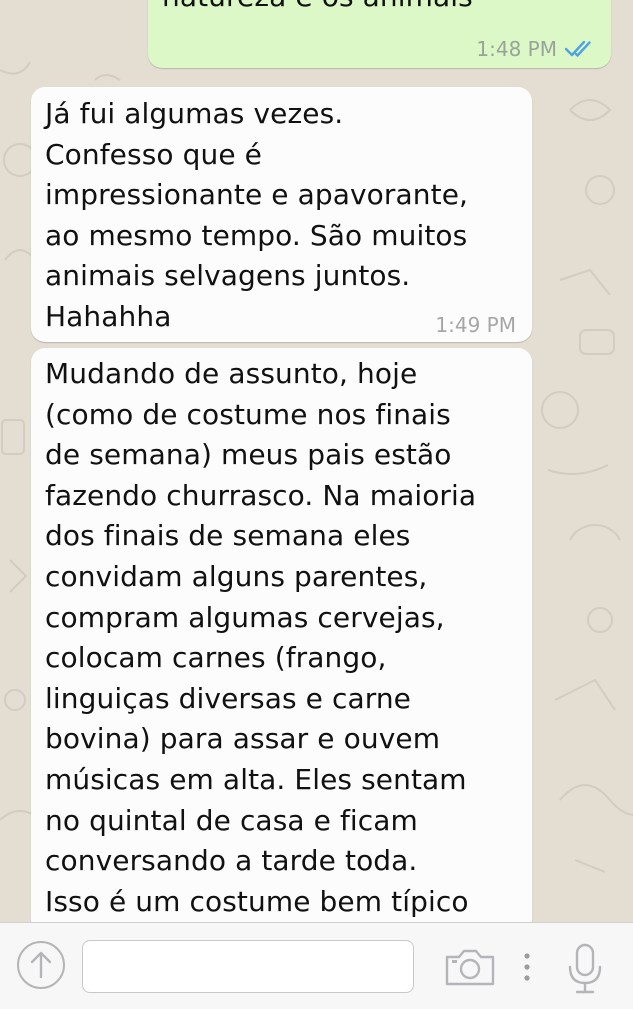 Image resolution: width=633 pixels, height=1009 pixels. I want to click on read-double-check-icon, so click(578, 48).